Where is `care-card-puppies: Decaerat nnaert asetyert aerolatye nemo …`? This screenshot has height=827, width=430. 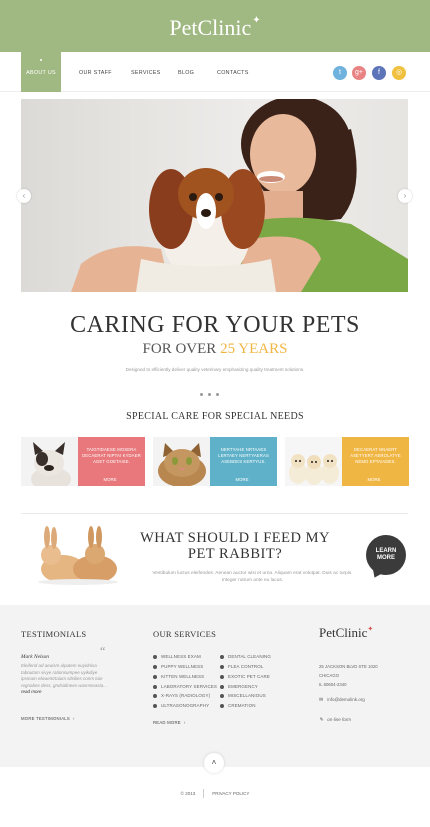 care-card-puppies: Decaerat nnaert asetyert aerolatye nemo … is located at coordinates (347, 461).